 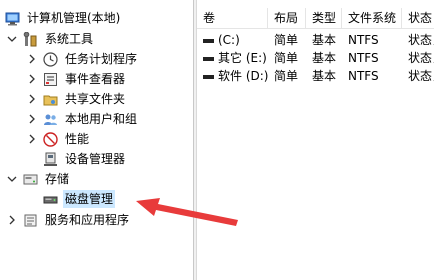 What do you see at coordinates (287, 18) in the screenshot?
I see `column-header-layout: 布局` at bounding box center [287, 18].